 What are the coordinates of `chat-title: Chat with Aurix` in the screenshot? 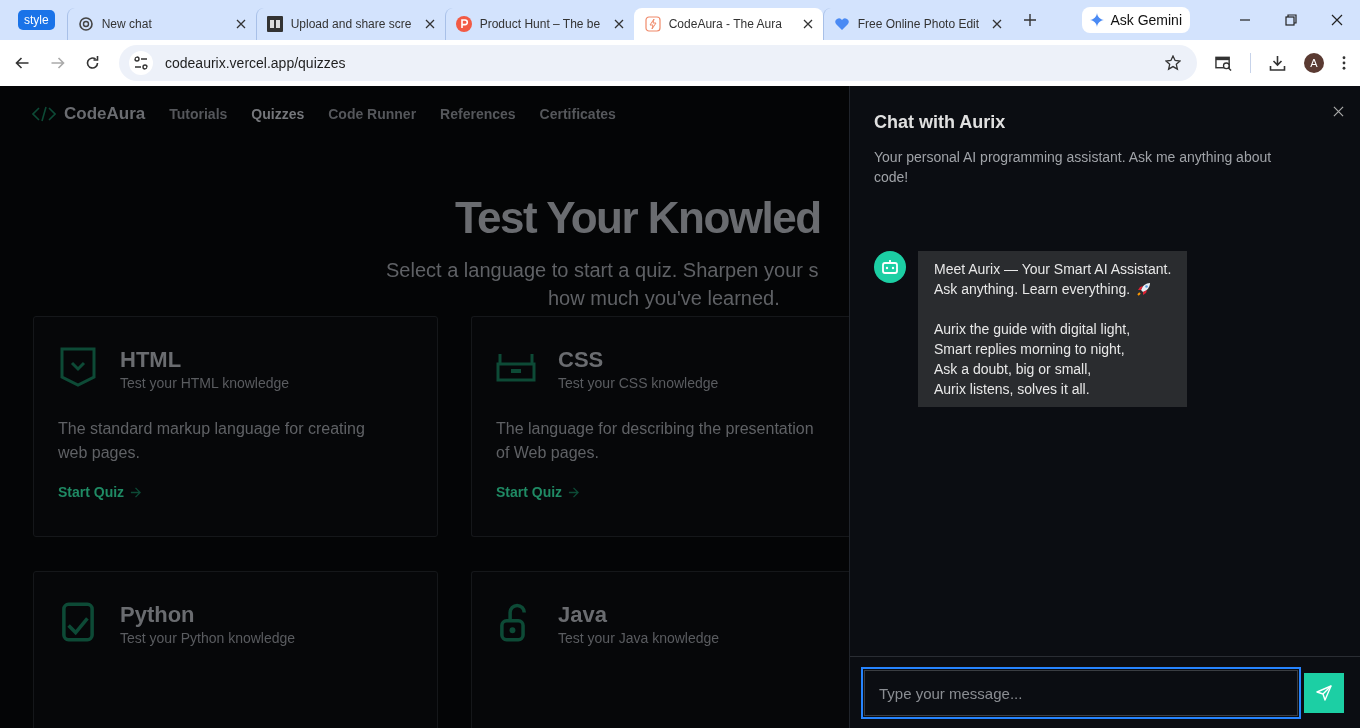 It's located at (940, 122).